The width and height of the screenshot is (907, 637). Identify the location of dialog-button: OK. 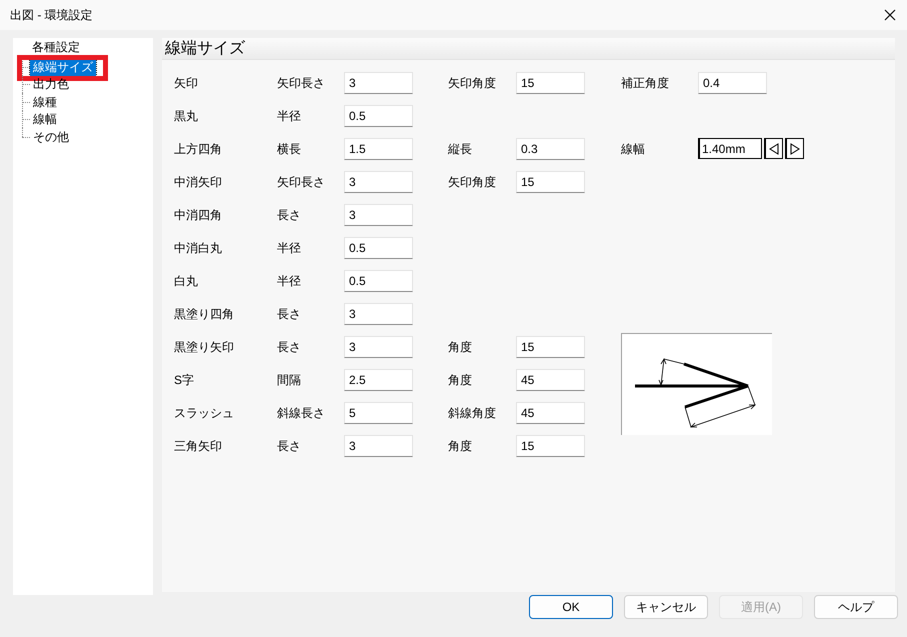
(571, 607).